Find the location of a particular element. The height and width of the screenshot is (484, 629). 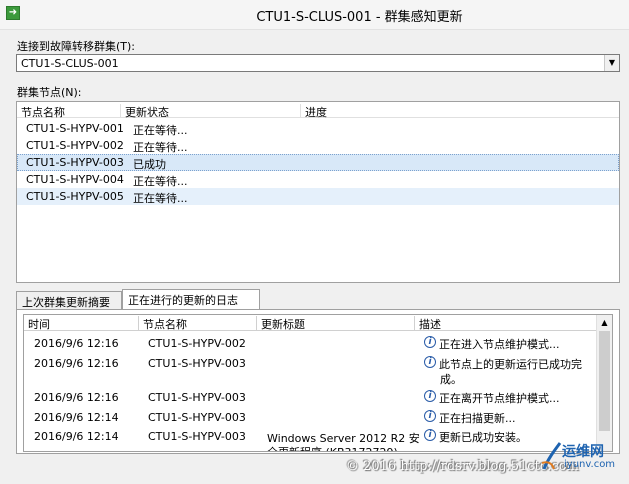

cluster-combo: CTU1-S-CLUS-001 ▼ is located at coordinates (318, 63).